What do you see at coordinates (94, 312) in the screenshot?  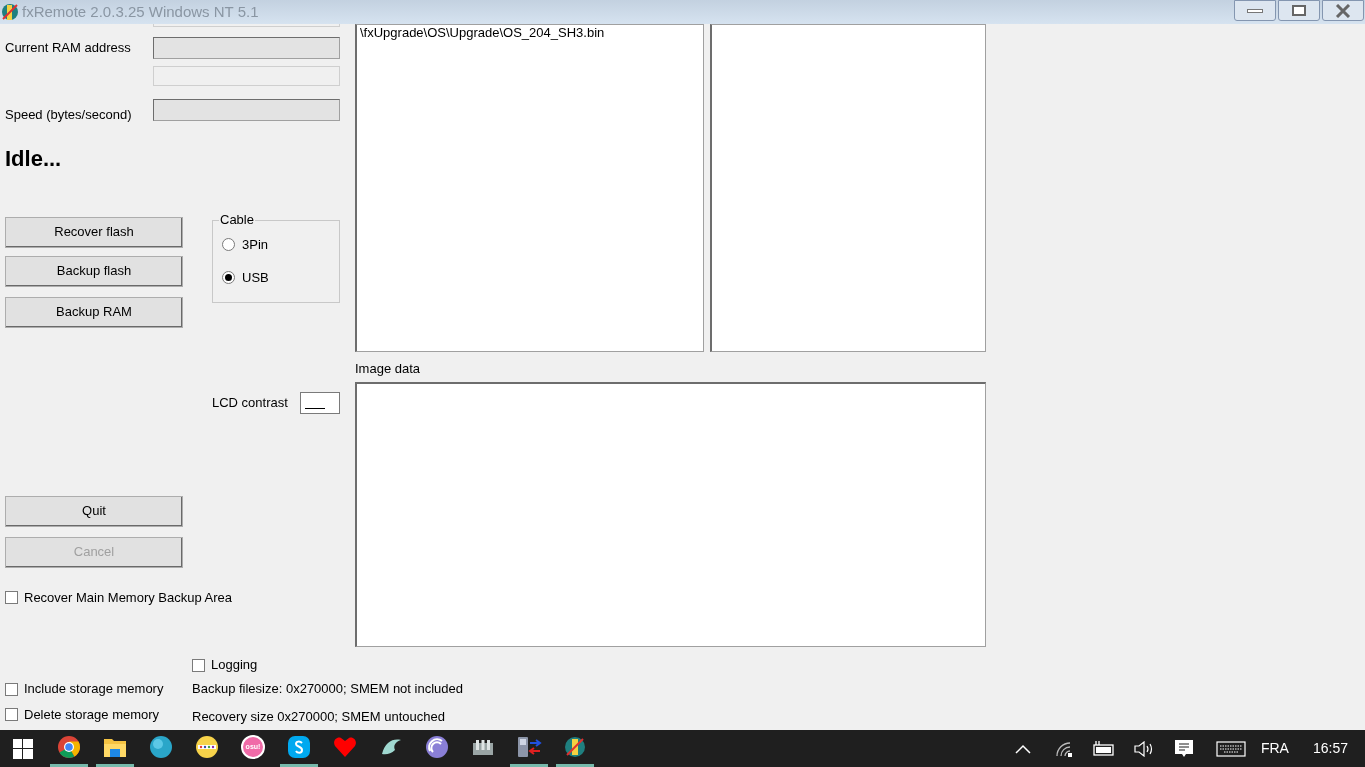 I see `push-button: Backup RAM` at bounding box center [94, 312].